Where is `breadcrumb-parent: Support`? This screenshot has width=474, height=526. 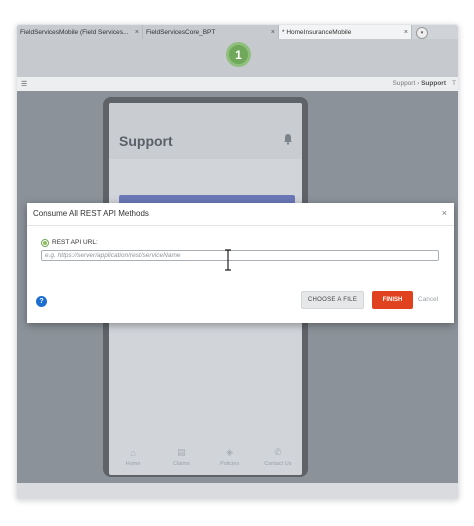 breadcrumb-parent: Support is located at coordinates (404, 83).